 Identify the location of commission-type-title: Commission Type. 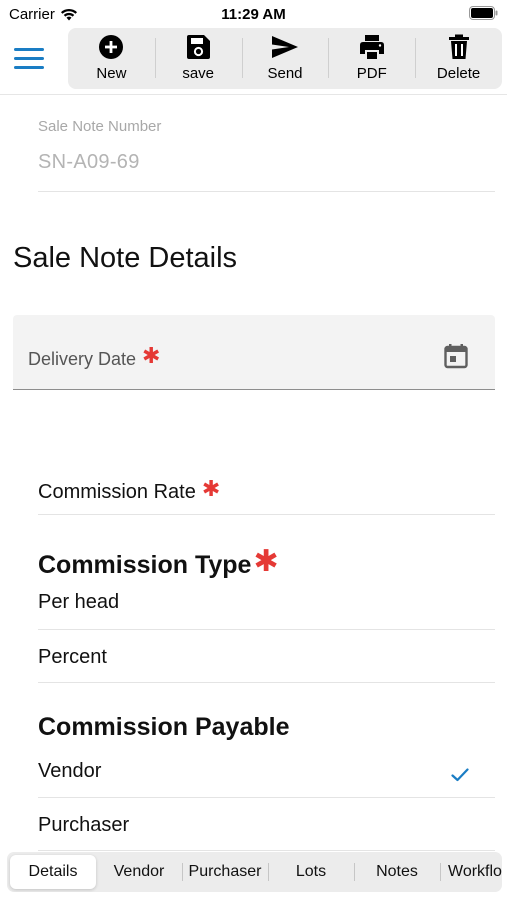
(145, 565).